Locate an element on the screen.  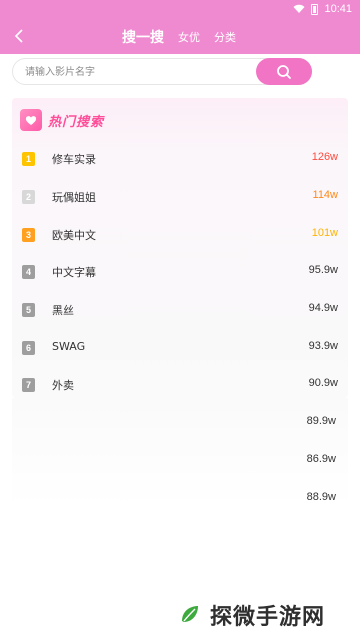
search-term: 玩偶姐姐 is located at coordinates (74, 197).